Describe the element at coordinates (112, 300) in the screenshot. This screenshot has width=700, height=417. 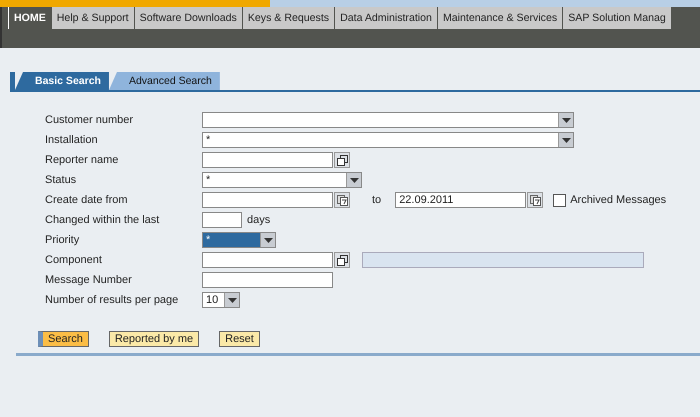
I see `field-label: Number of results per page` at that location.